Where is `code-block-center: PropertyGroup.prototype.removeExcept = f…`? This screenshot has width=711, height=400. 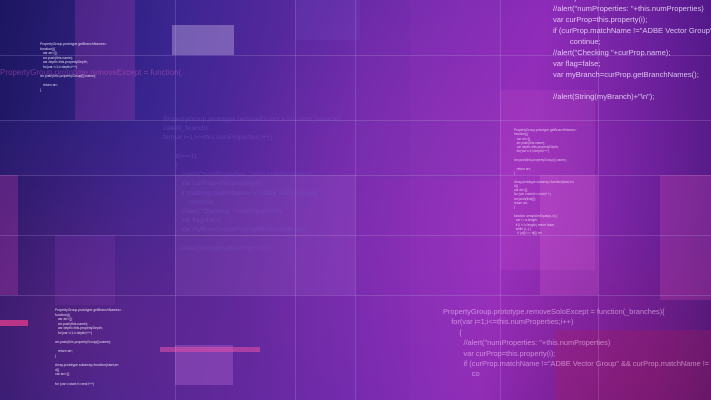 code-block-center: PropertyGroup.prototype.removeExcept = f… is located at coordinates (252, 184).